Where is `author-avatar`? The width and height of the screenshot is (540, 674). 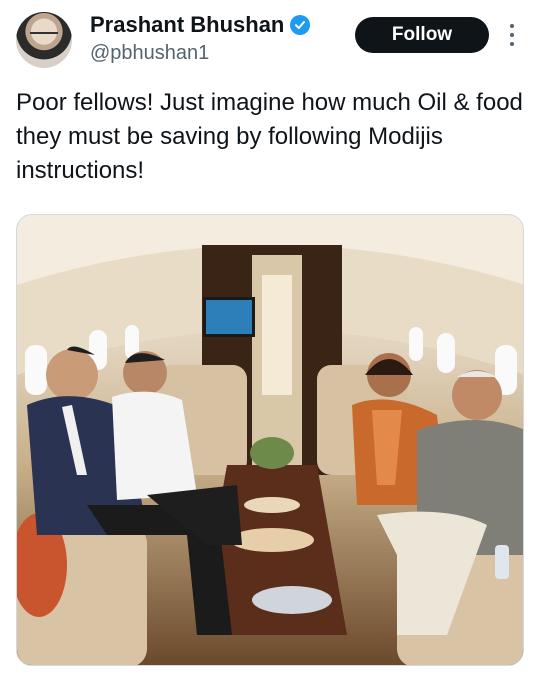 author-avatar is located at coordinates (44, 40).